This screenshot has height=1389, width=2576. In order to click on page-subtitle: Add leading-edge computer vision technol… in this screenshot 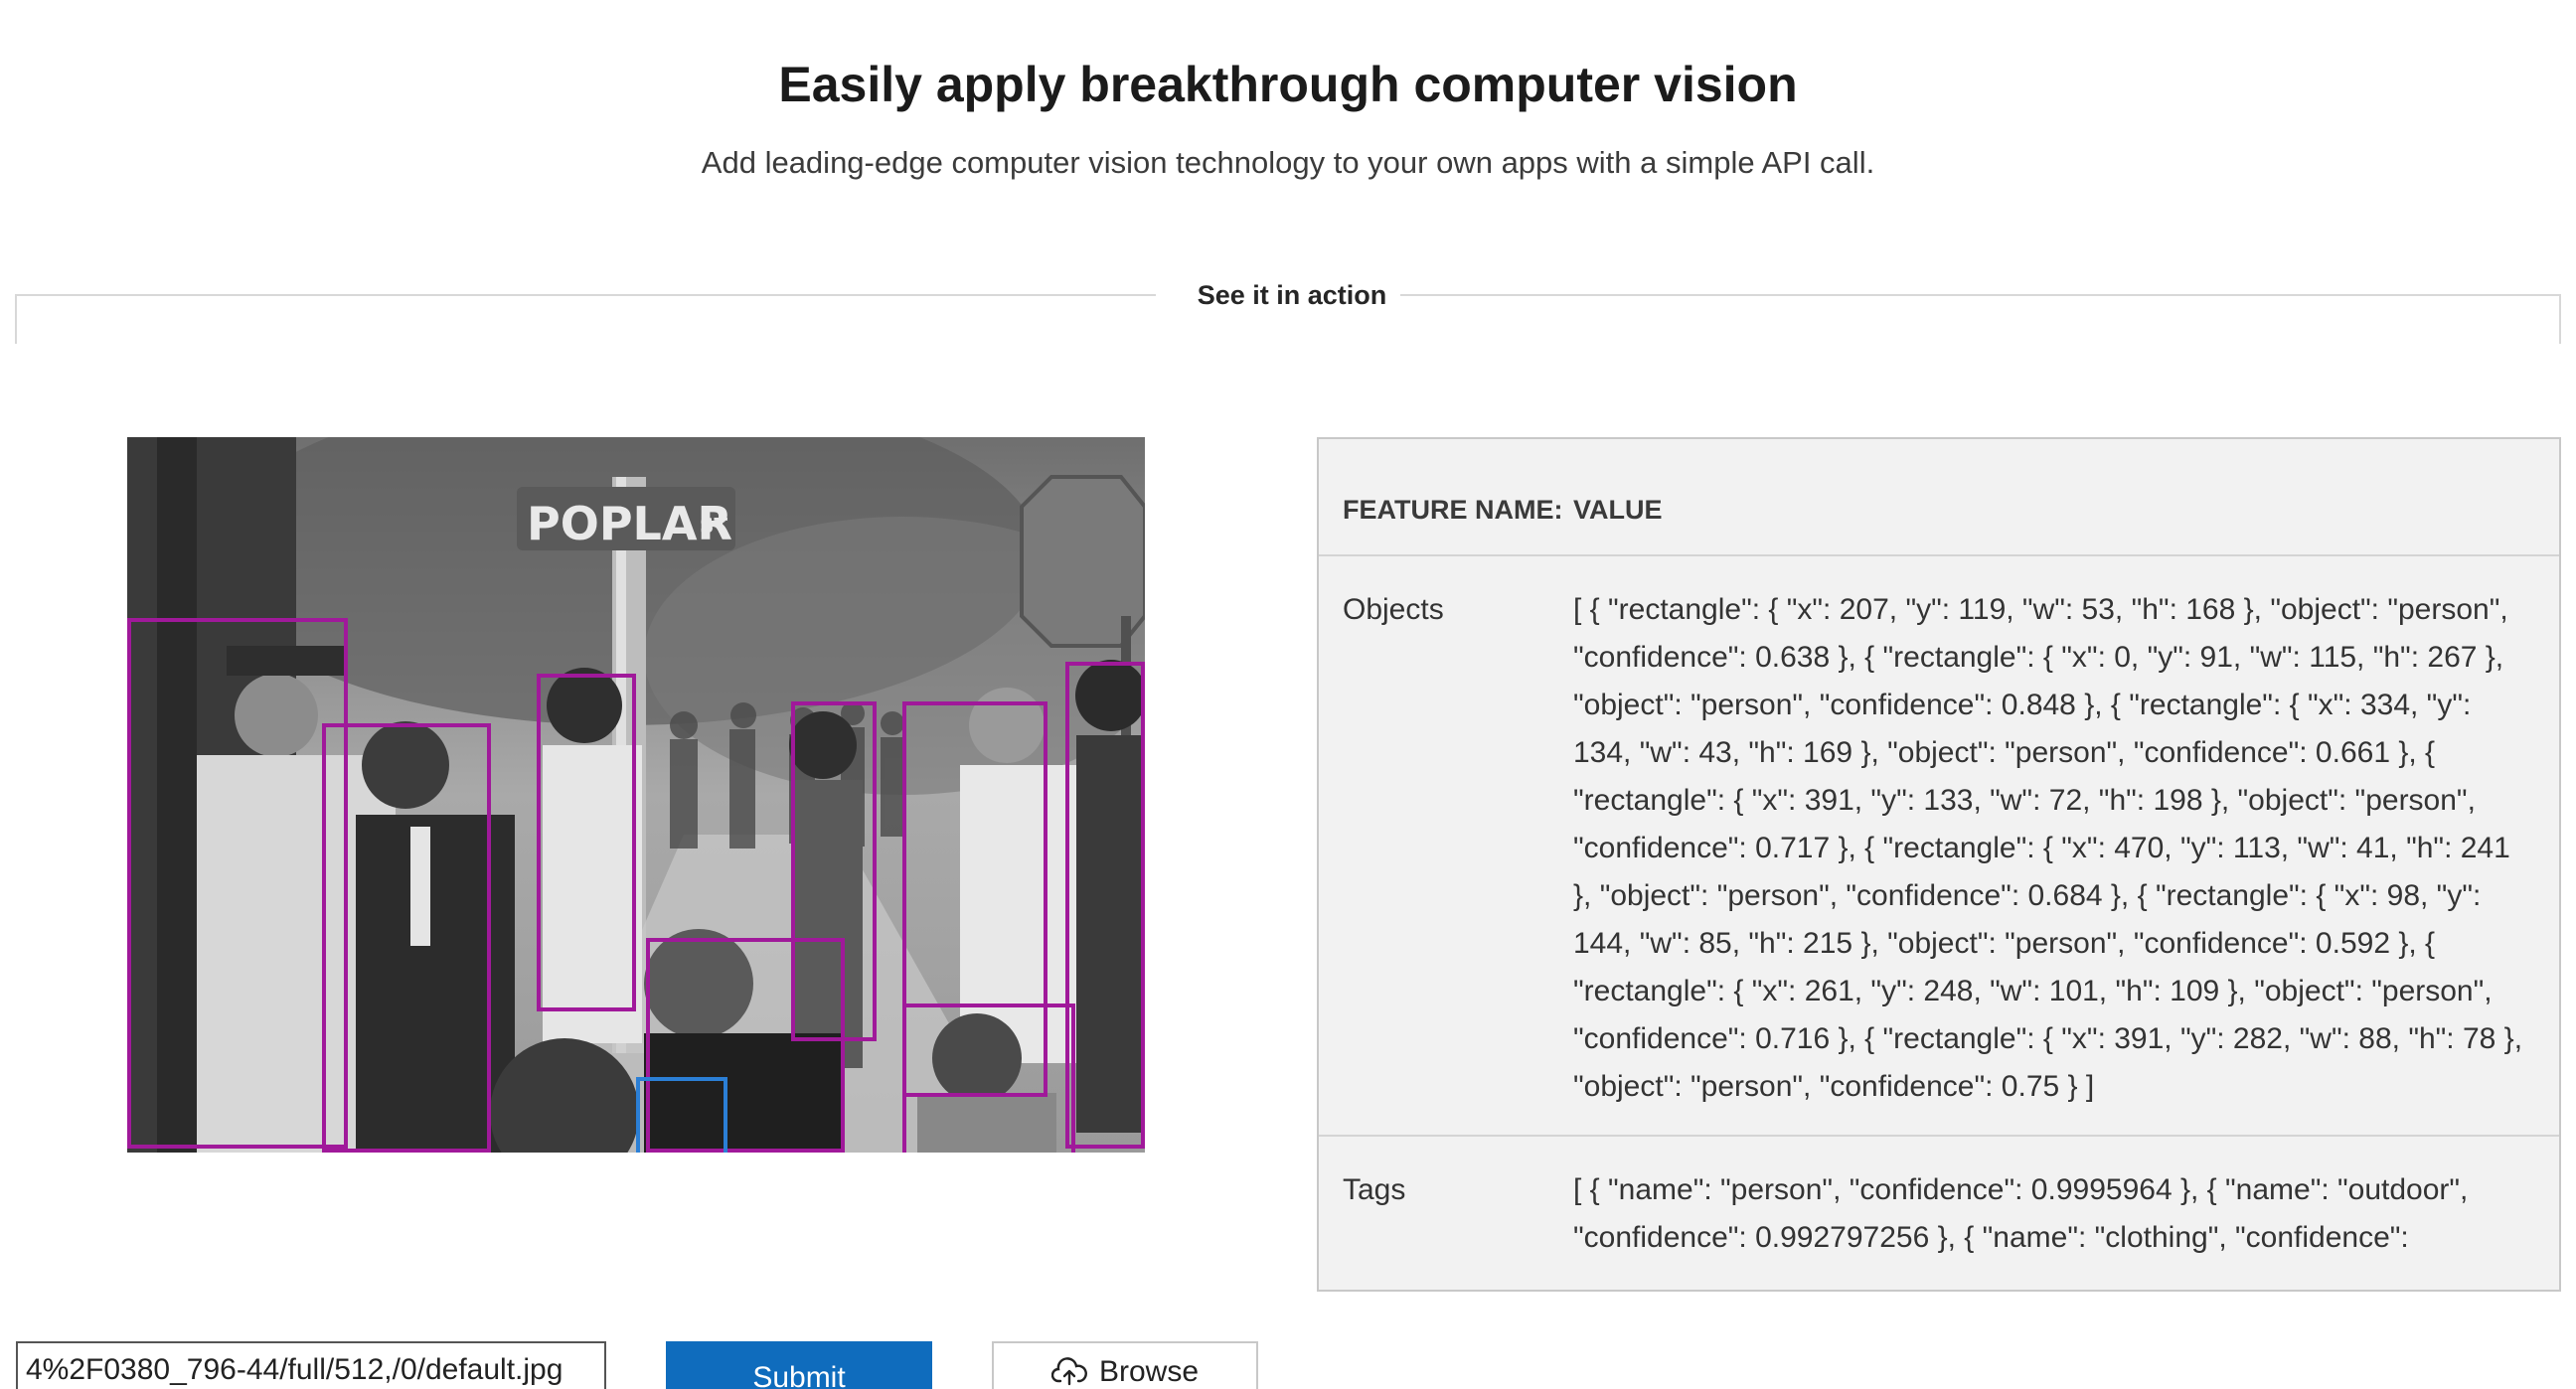, I will do `click(1288, 162)`.